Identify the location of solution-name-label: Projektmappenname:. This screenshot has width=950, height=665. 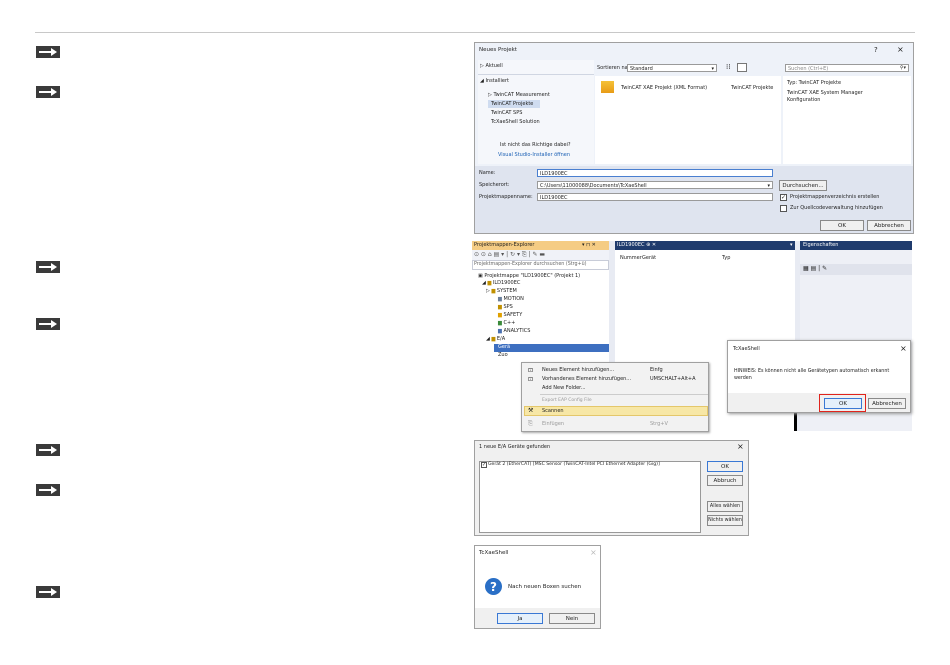
(506, 197).